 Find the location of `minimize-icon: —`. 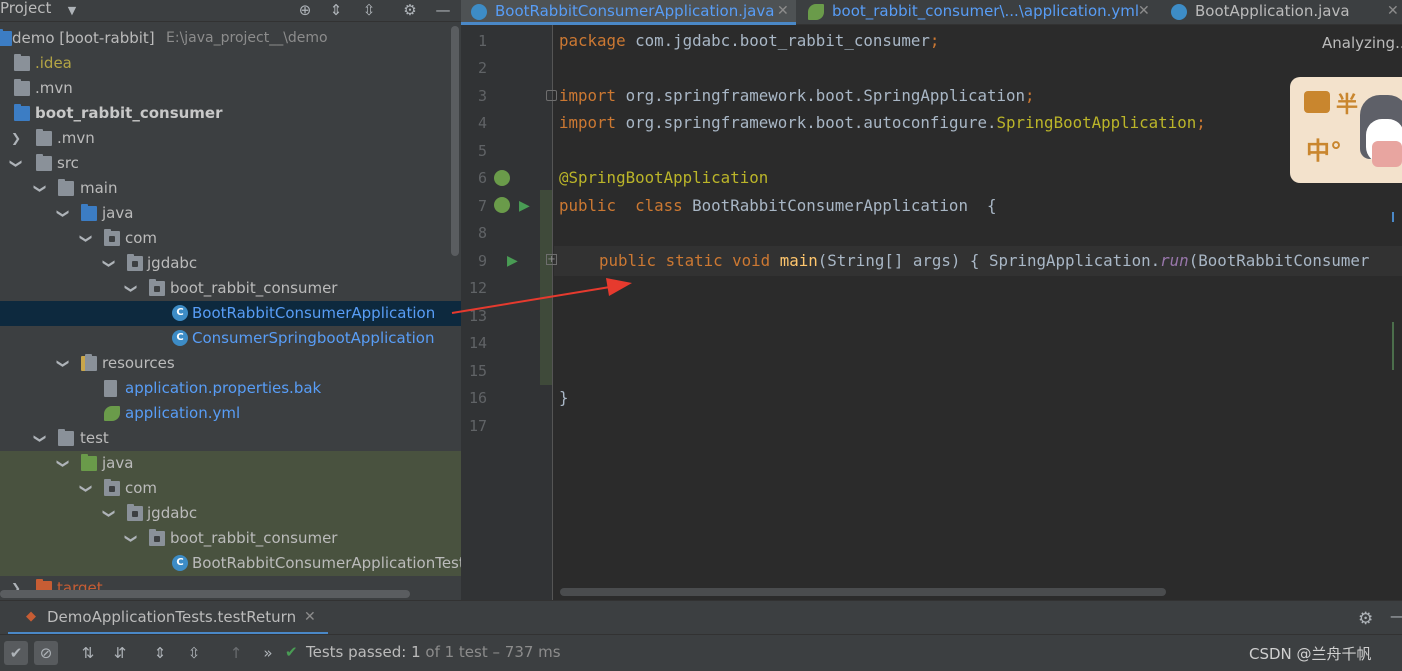

minimize-icon: — is located at coordinates (1396, 616).